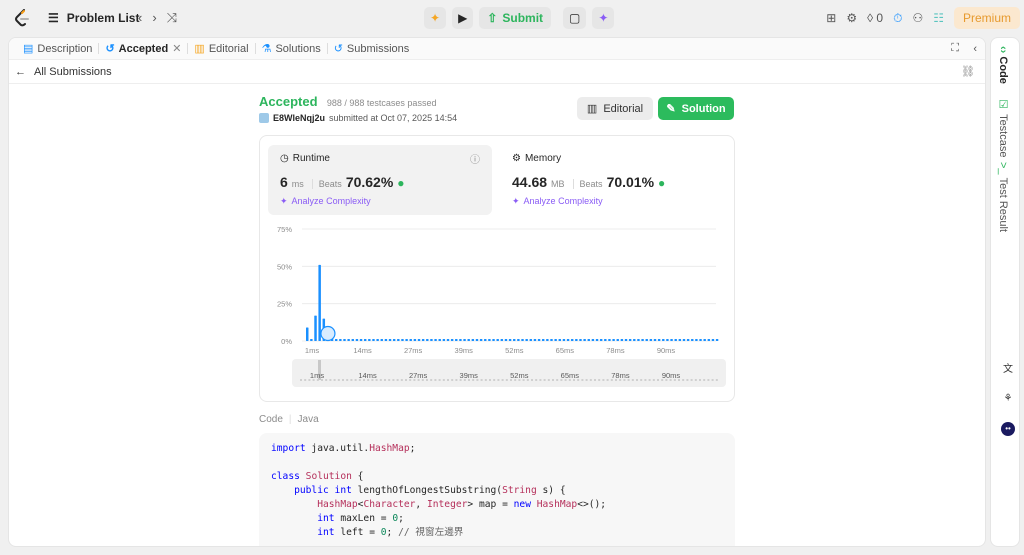 This screenshot has width=1024, height=555. I want to click on editorial-button: ▥ Editorial, so click(615, 108).